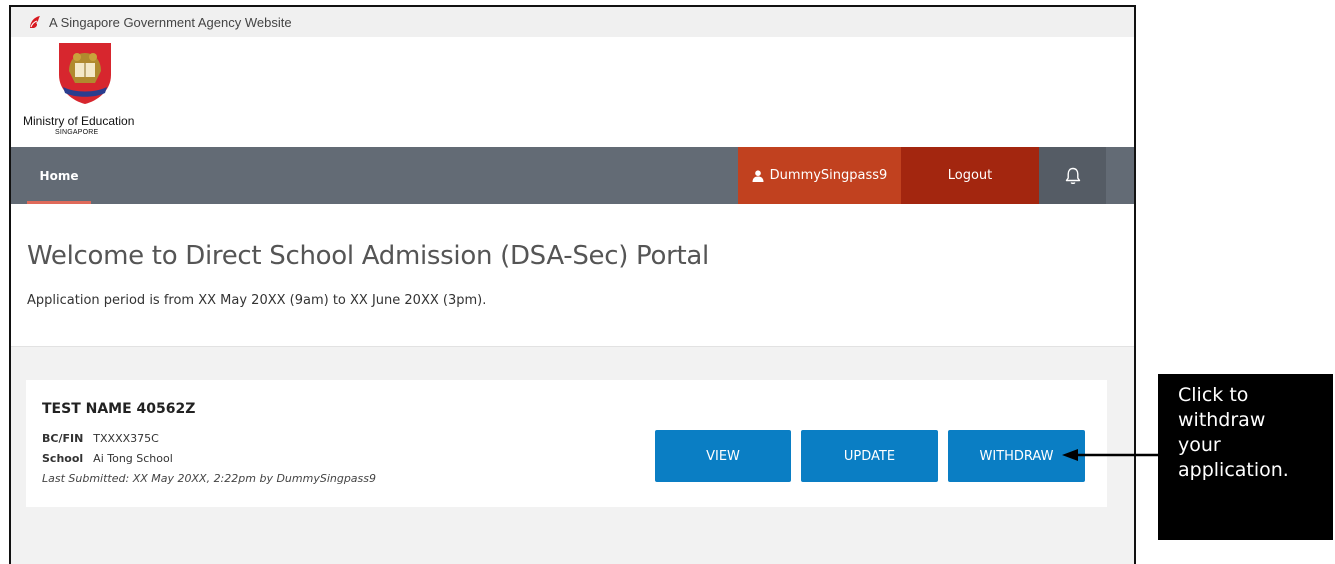 This screenshot has width=1335, height=564. I want to click on view-button-label: VIEW, so click(723, 456).